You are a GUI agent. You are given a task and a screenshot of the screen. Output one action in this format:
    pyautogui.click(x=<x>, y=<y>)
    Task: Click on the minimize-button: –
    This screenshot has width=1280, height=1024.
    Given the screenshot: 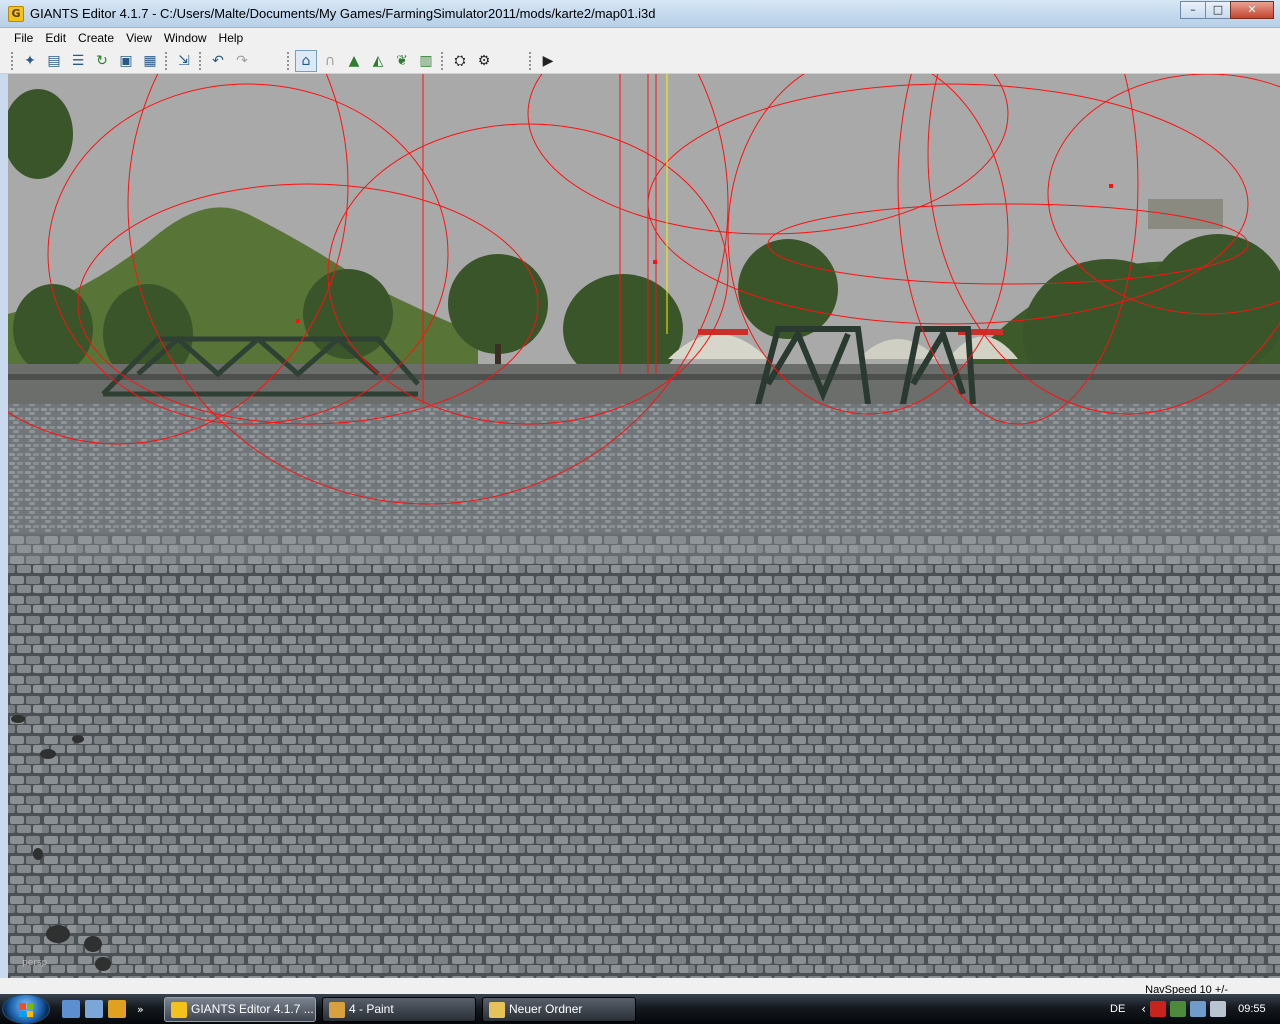 What is the action you would take?
    pyautogui.click(x=1193, y=10)
    